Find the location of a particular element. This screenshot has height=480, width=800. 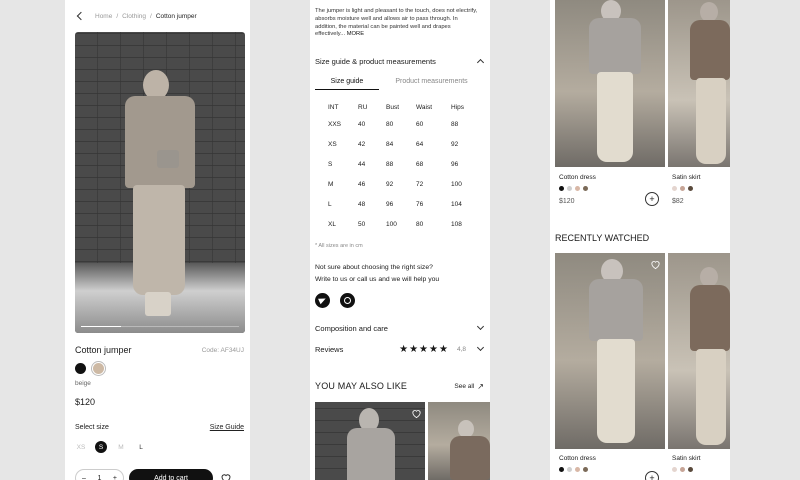

selected-color-name: beige is located at coordinates (83, 383).